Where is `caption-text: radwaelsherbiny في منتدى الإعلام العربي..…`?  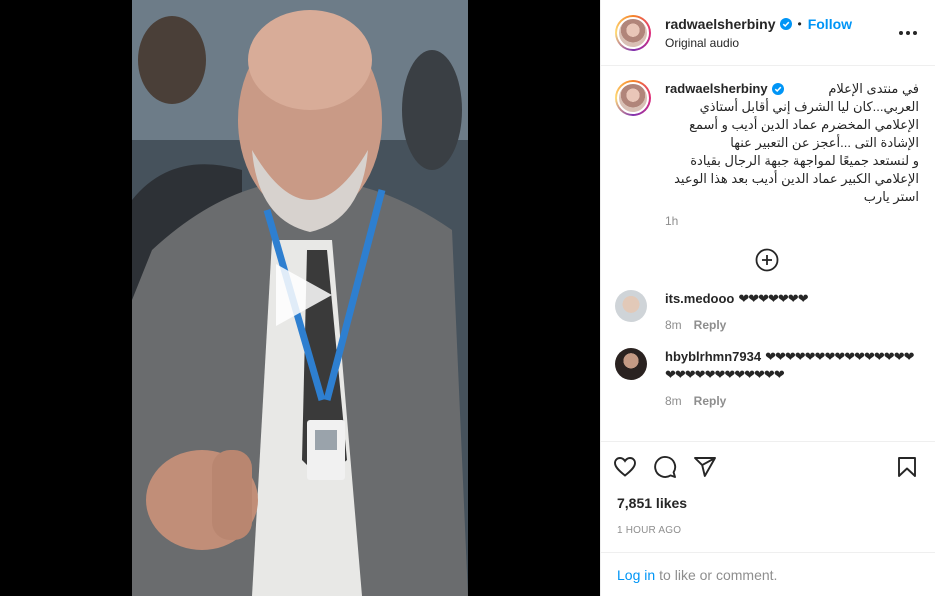 caption-text: radwaelsherbiny في منتدى الإعلام العربي..… is located at coordinates (792, 143).